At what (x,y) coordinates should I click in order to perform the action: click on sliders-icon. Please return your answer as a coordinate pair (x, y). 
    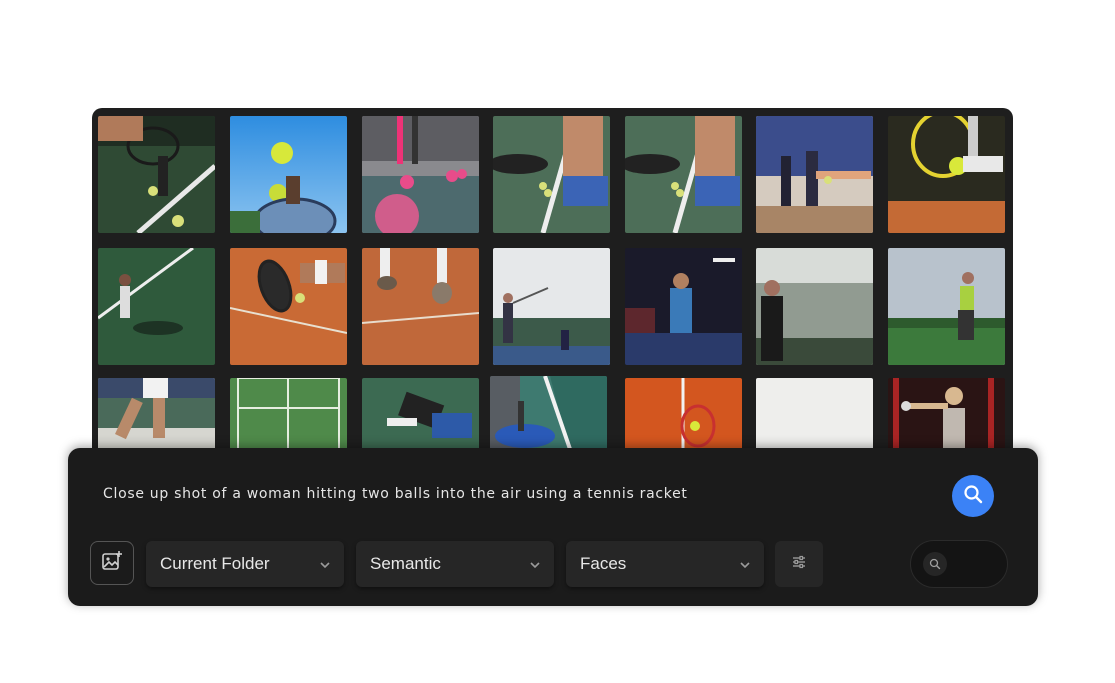
    Looking at the image, I should click on (799, 564).